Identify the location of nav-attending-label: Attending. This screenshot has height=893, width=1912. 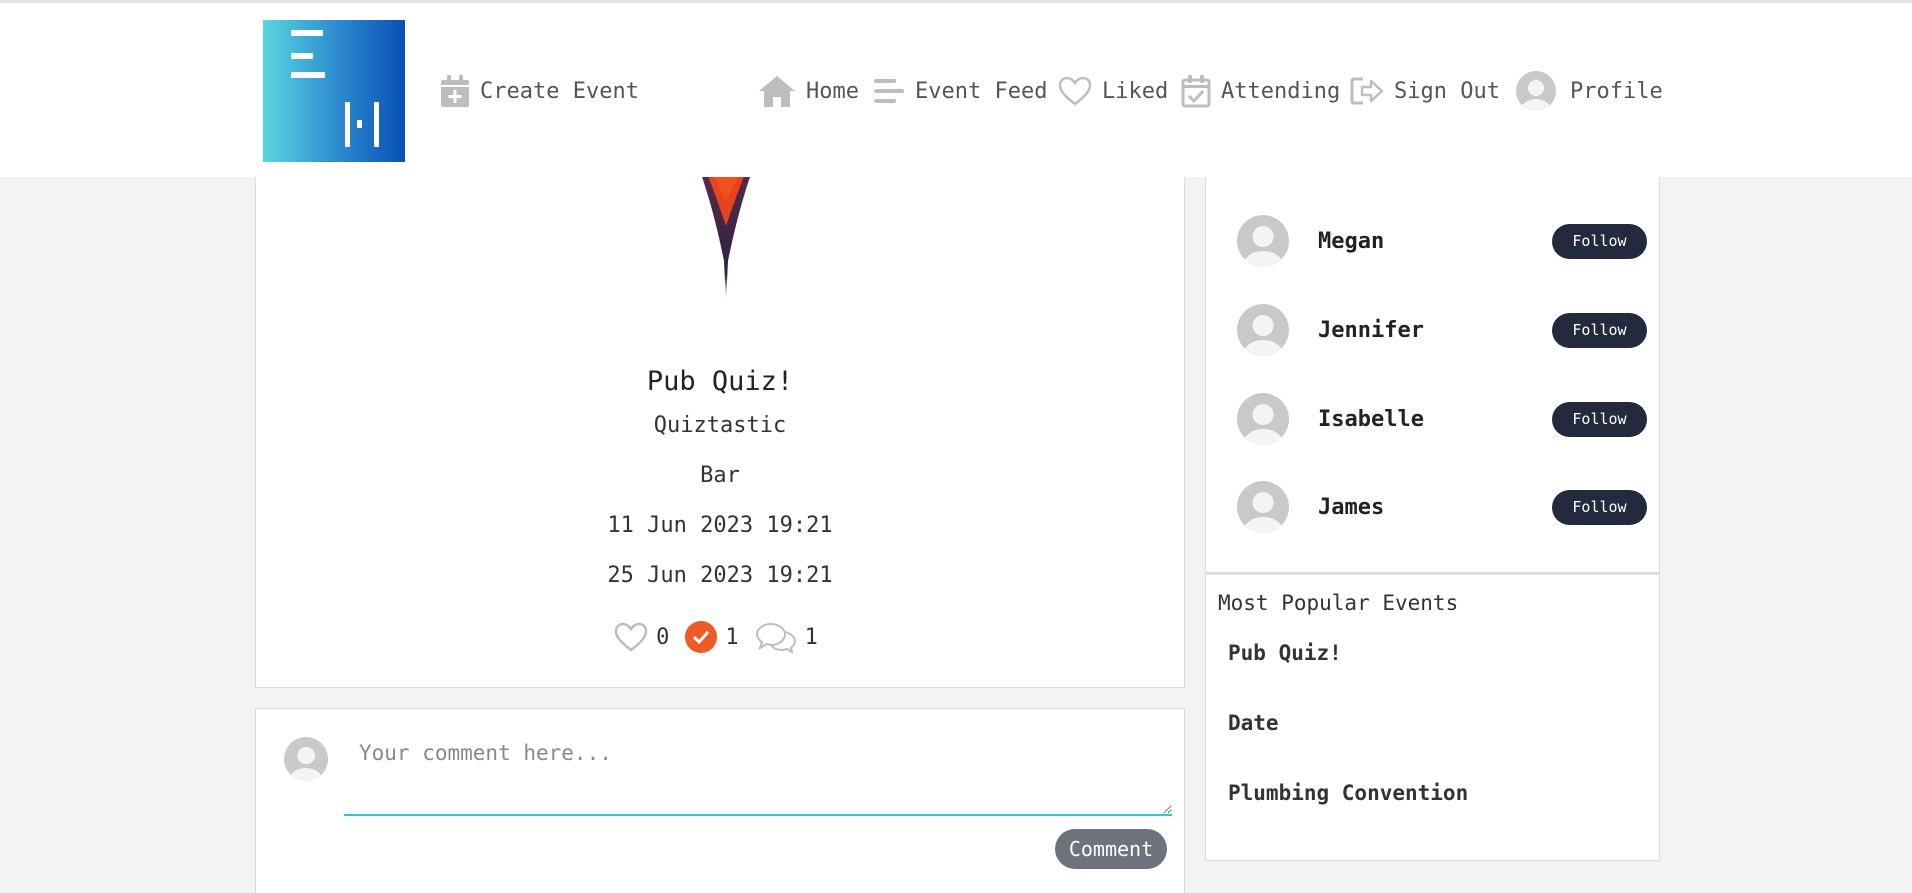
(1281, 91).